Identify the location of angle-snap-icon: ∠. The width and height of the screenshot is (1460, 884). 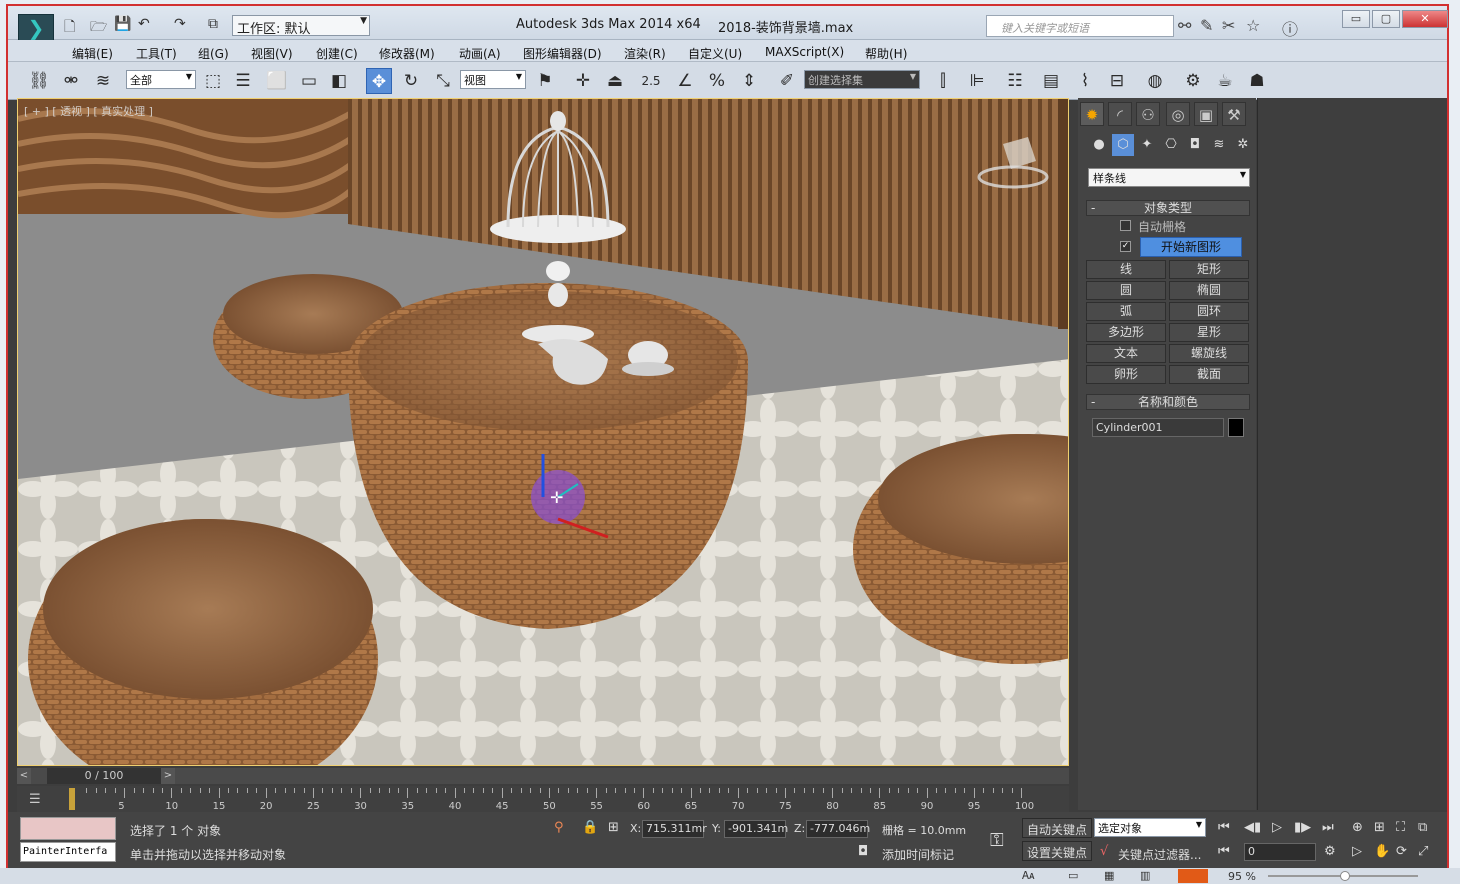
(685, 81).